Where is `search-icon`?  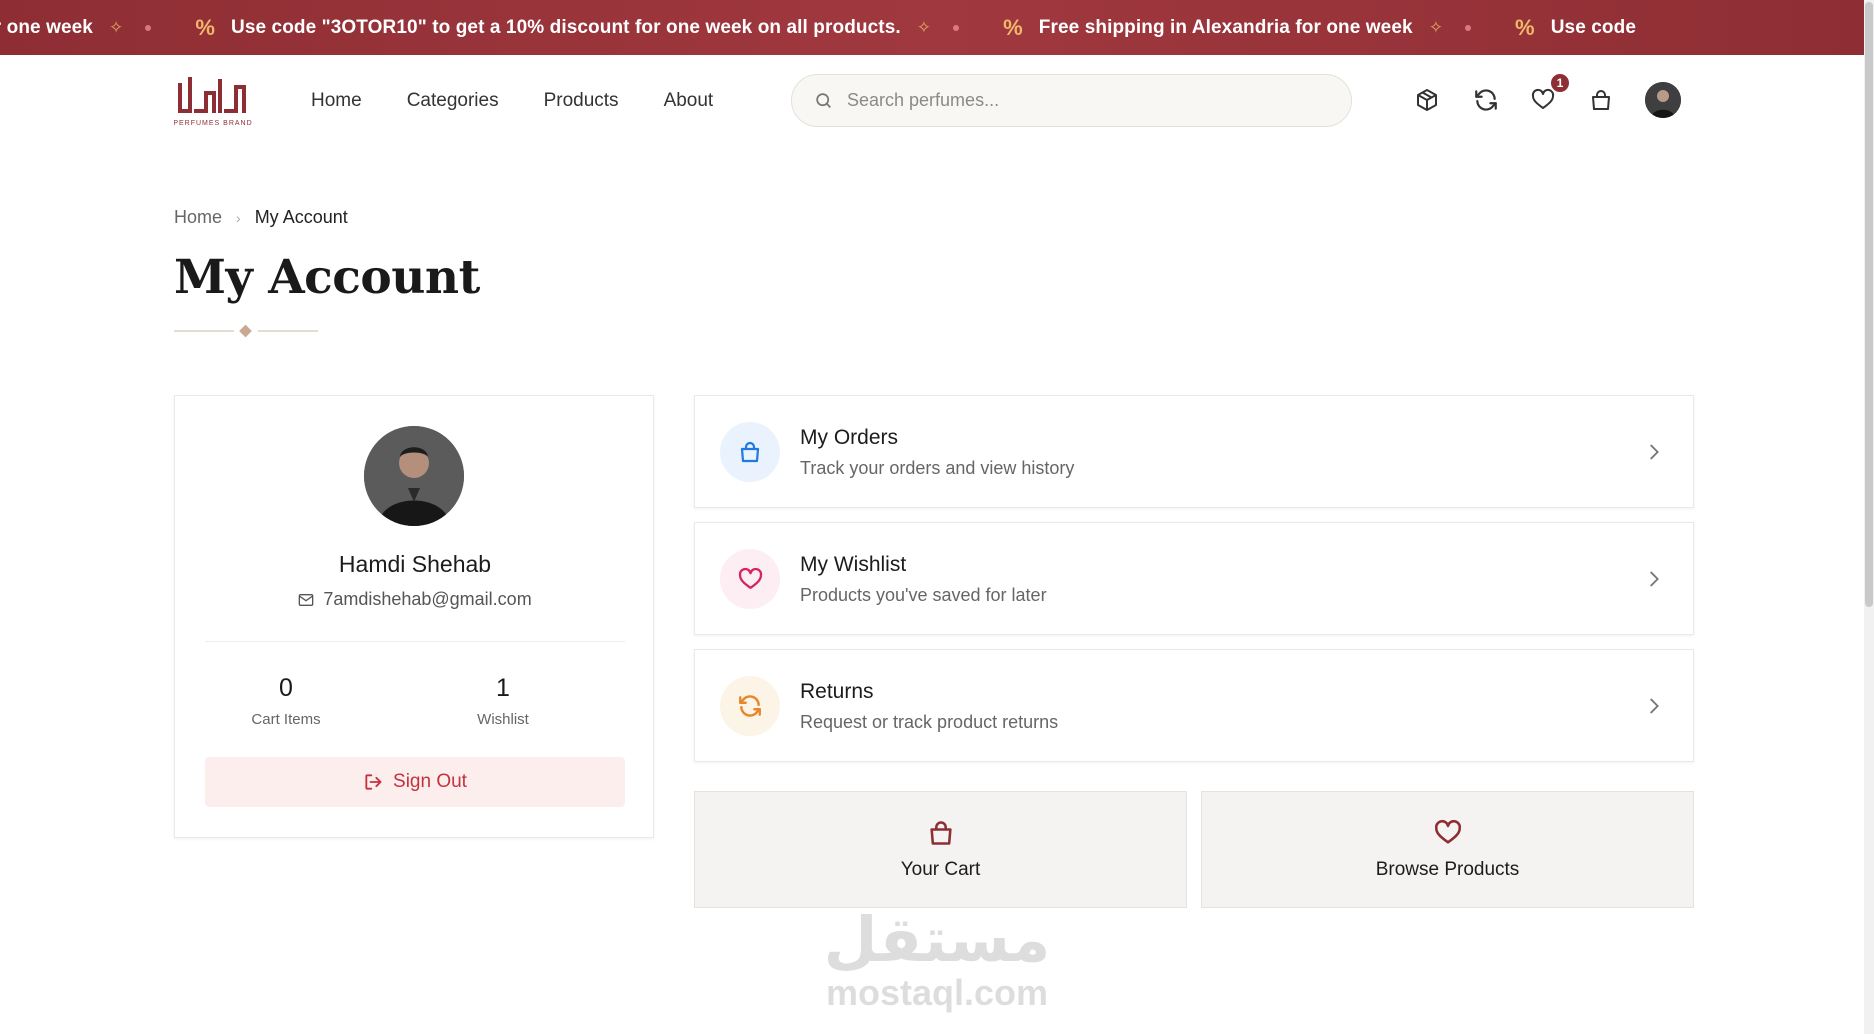 search-icon is located at coordinates (823, 100).